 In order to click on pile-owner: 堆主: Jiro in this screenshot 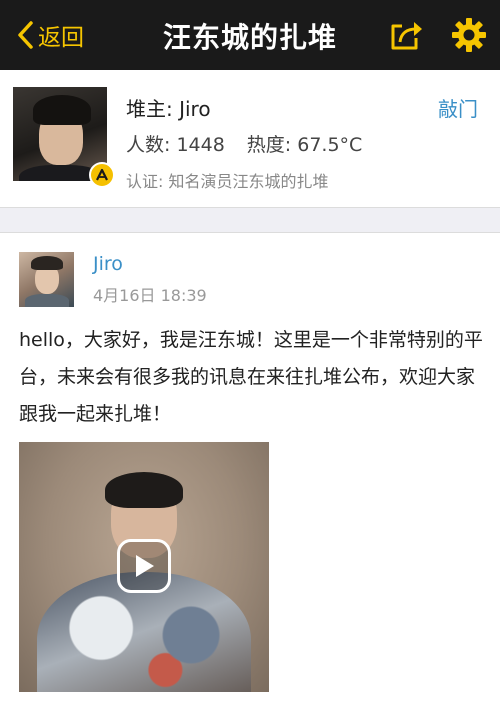, I will do `click(168, 109)`.